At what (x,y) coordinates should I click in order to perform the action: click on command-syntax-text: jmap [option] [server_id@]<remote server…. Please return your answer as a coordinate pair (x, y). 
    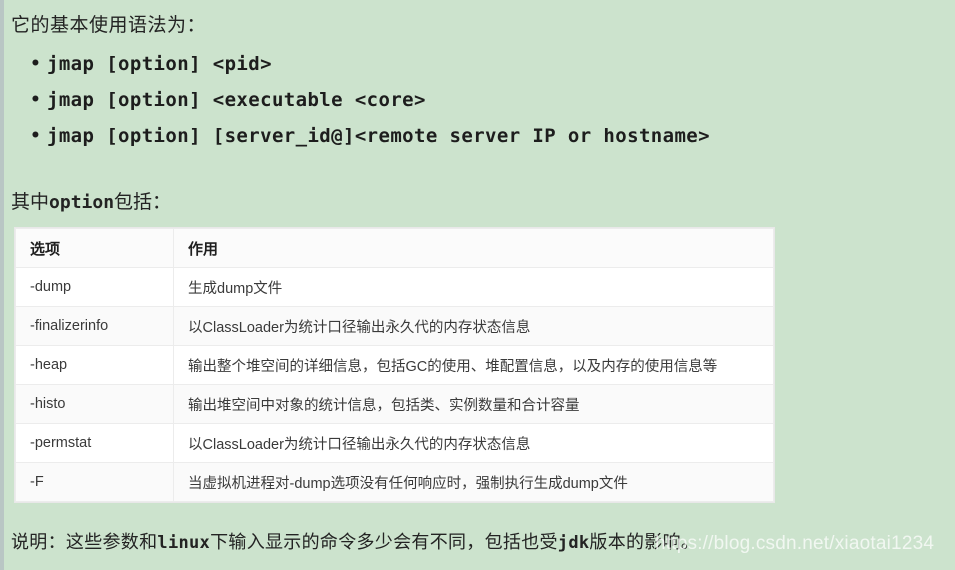
    Looking at the image, I should click on (378, 136).